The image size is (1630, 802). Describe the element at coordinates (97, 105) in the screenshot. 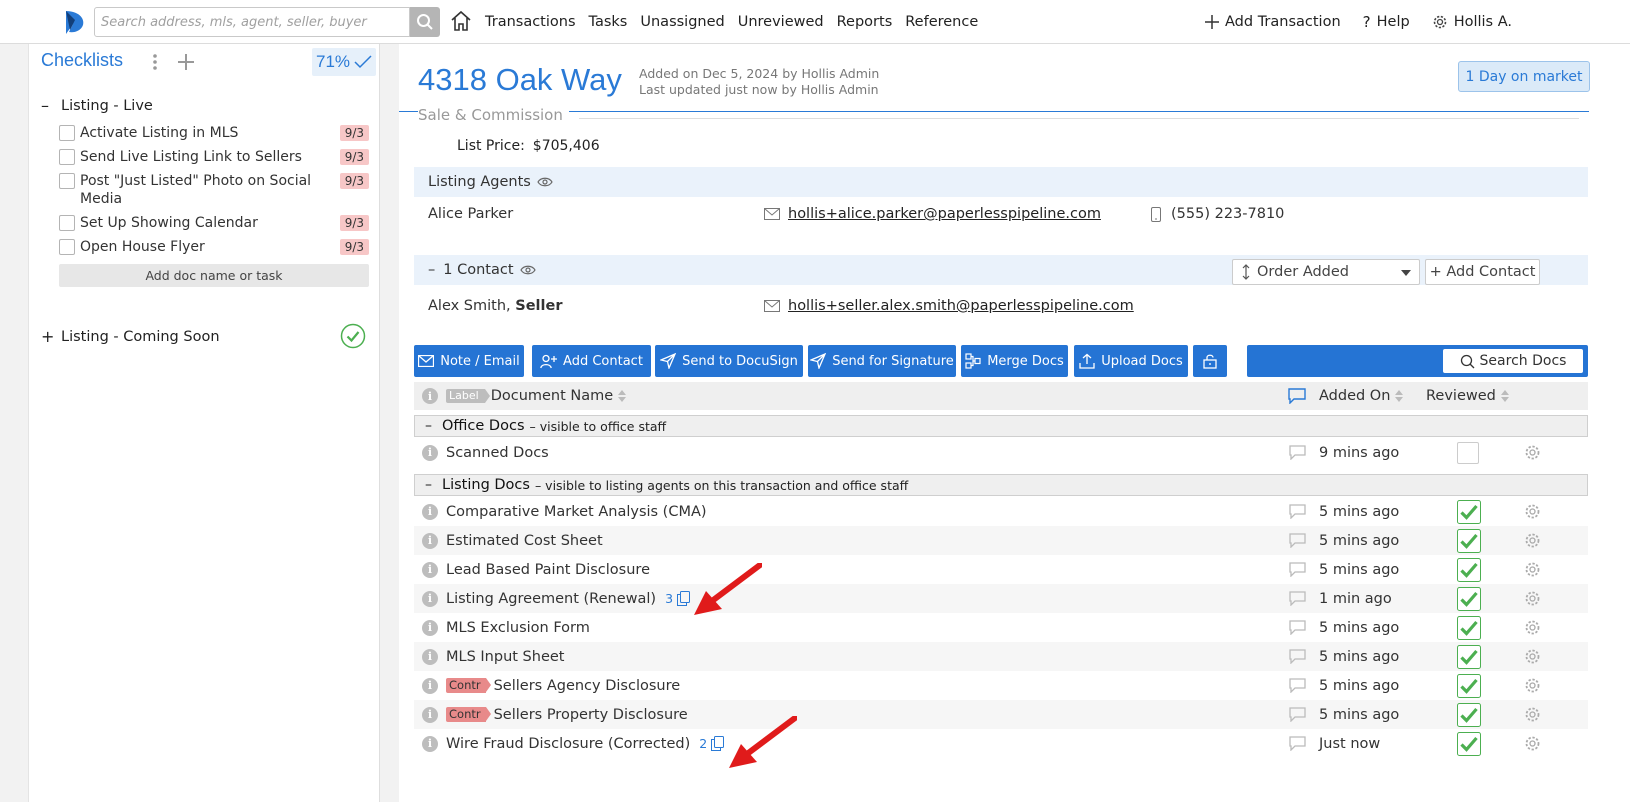

I see `checklist-group-live: – Listing - Live` at that location.